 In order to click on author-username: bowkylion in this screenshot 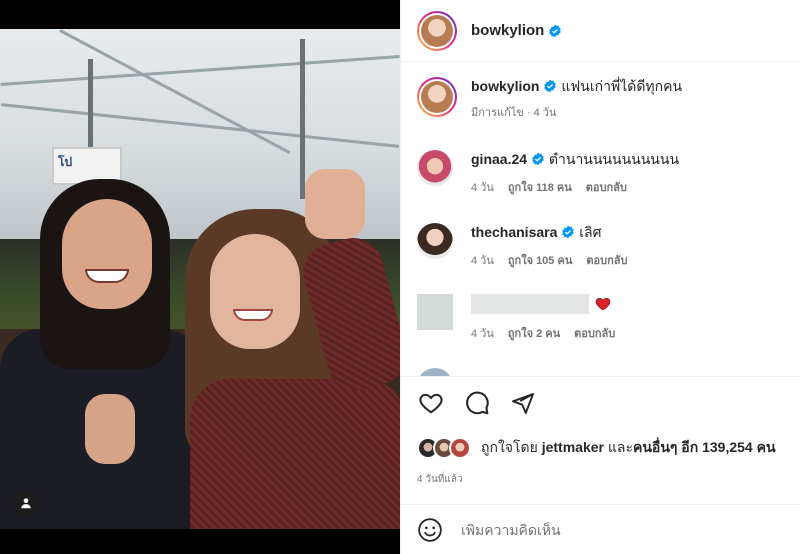, I will do `click(507, 30)`.